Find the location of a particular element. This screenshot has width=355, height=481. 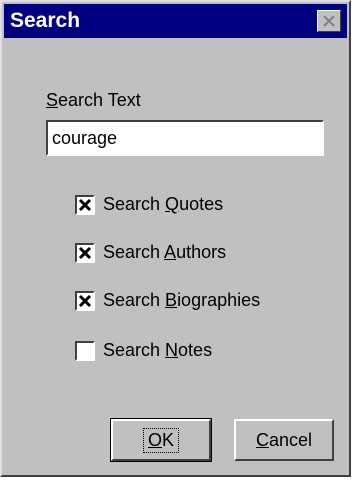

close-icon is located at coordinates (329, 21).